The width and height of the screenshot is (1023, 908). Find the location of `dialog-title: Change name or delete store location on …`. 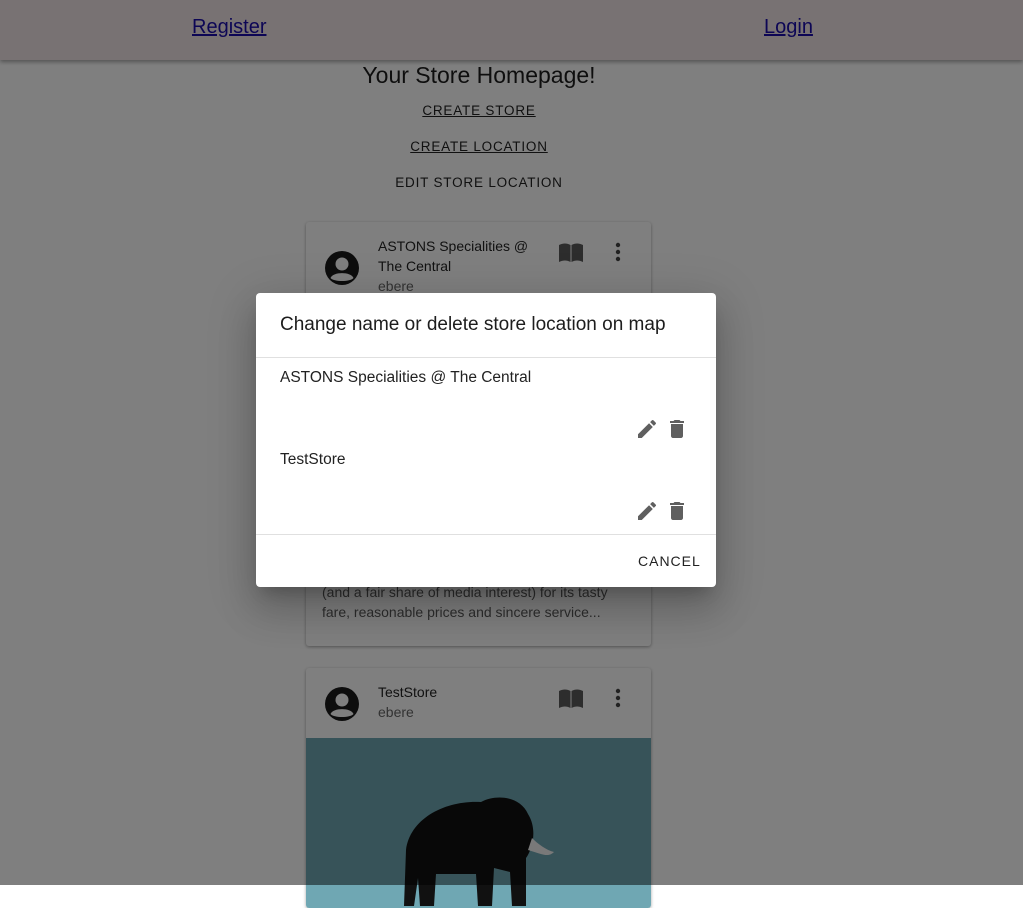

dialog-title: Change name or delete store location on … is located at coordinates (473, 324).